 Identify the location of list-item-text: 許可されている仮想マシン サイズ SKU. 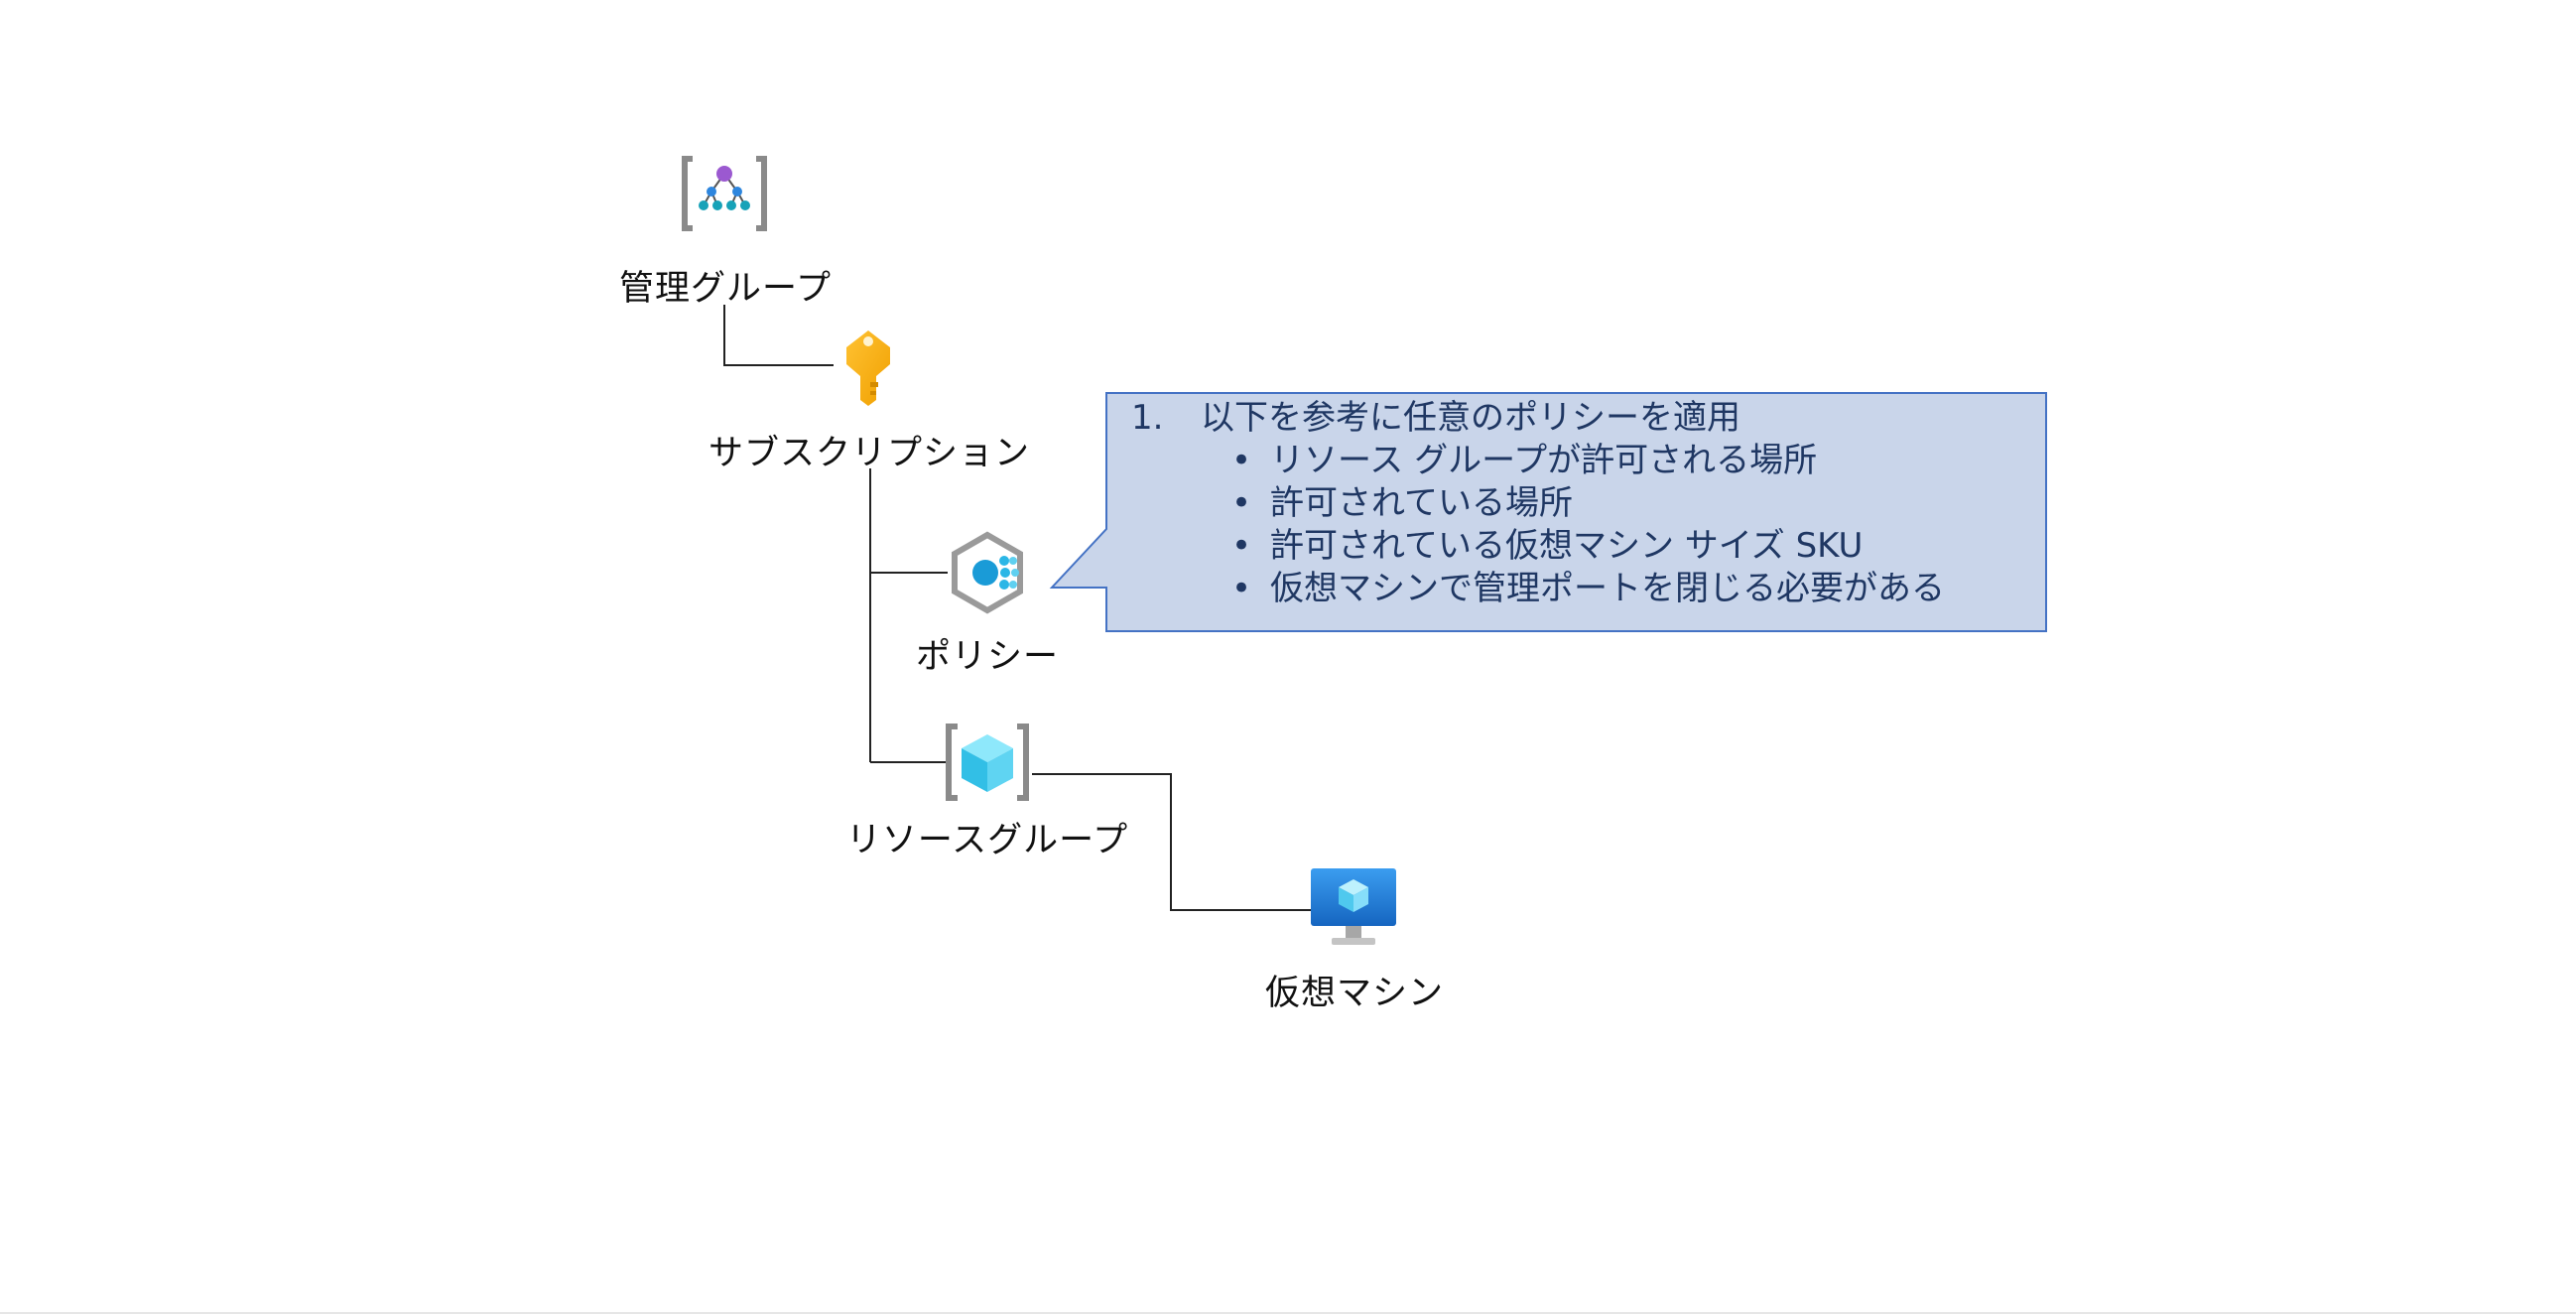
(1567, 546).